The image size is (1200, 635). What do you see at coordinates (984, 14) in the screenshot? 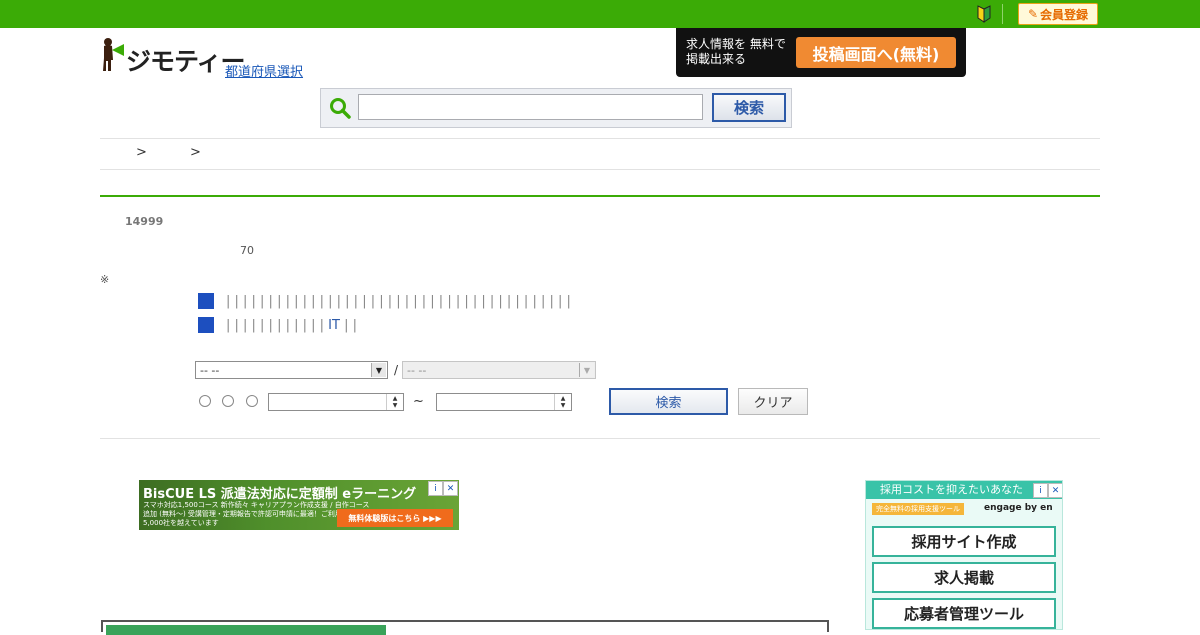
I see `beginner-mark-icon` at bounding box center [984, 14].